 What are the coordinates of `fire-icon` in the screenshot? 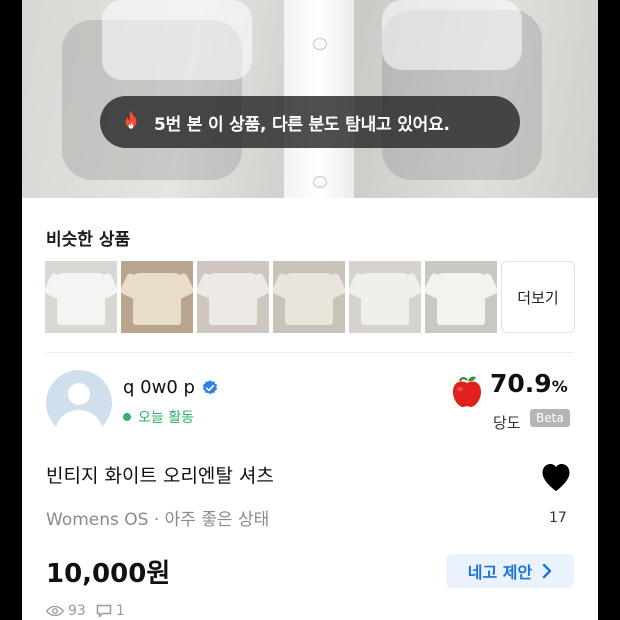 It's located at (131, 120).